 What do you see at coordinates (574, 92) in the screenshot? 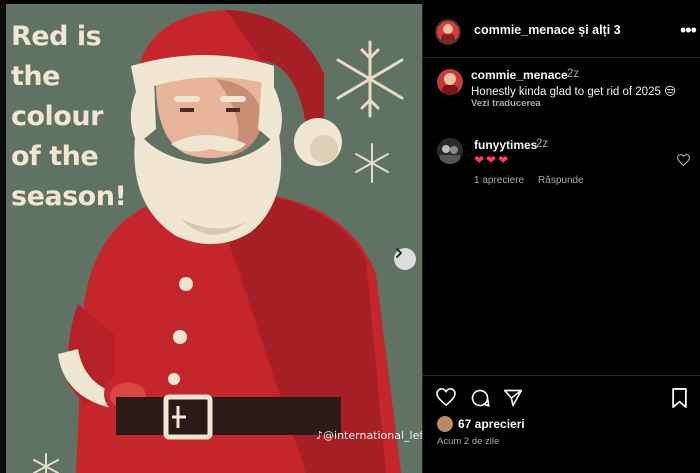
I see `comment-text: Honestly kinda glad to get rid of 2025 😒` at bounding box center [574, 92].